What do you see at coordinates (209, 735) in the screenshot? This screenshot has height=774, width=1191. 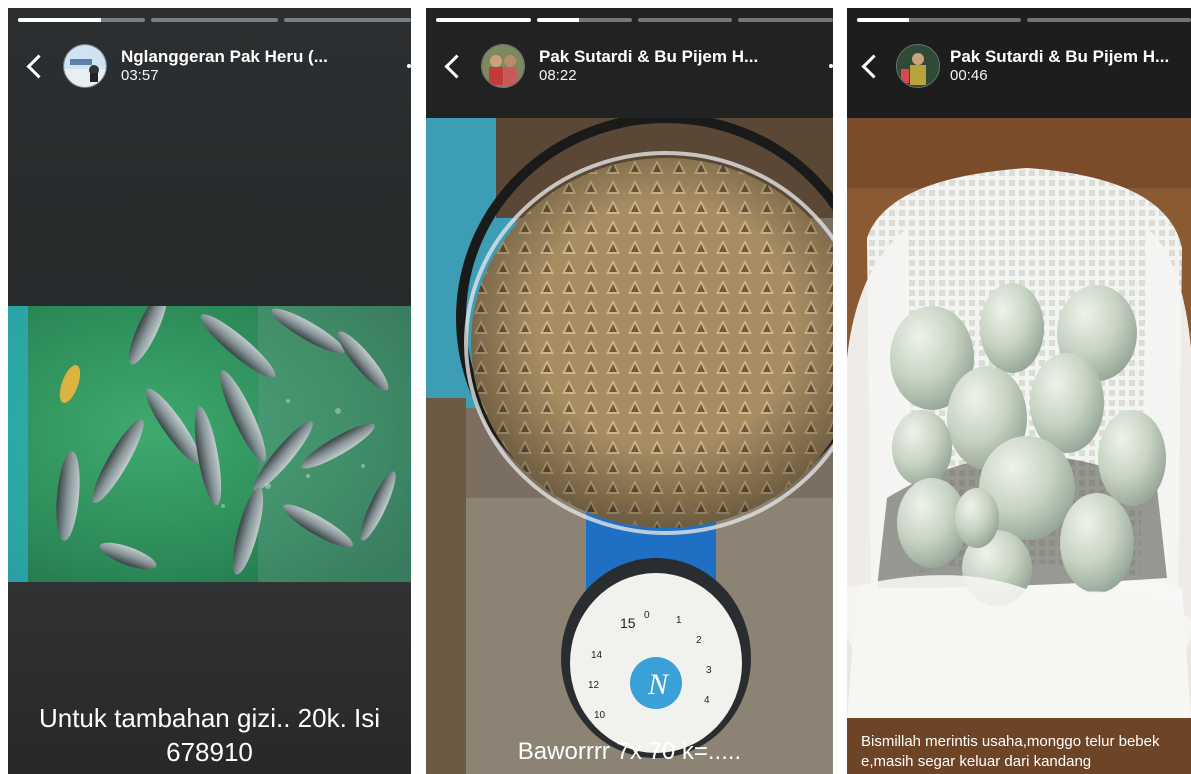 I see `story-caption: Untuk tambahan gizi.. 20k. Isi 678910` at bounding box center [209, 735].